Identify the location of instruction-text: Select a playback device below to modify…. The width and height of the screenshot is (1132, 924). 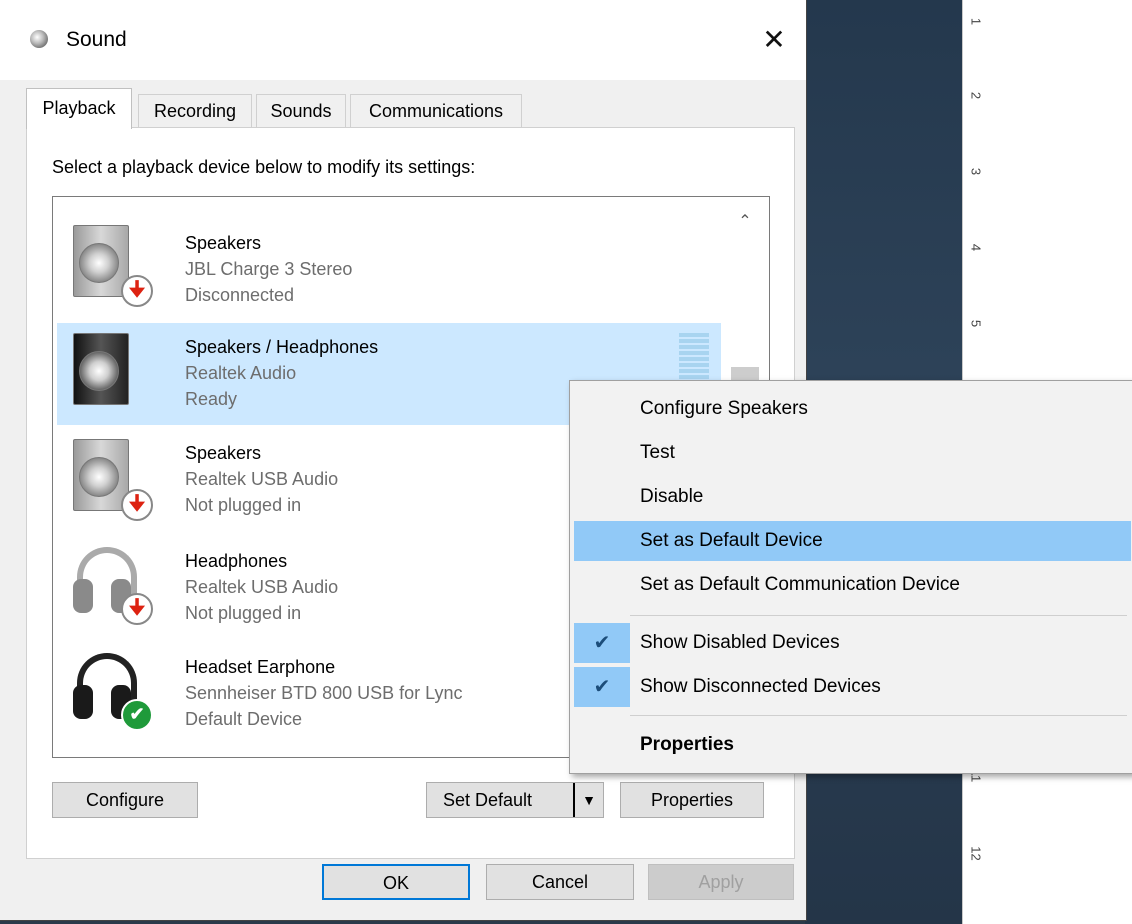
(264, 167).